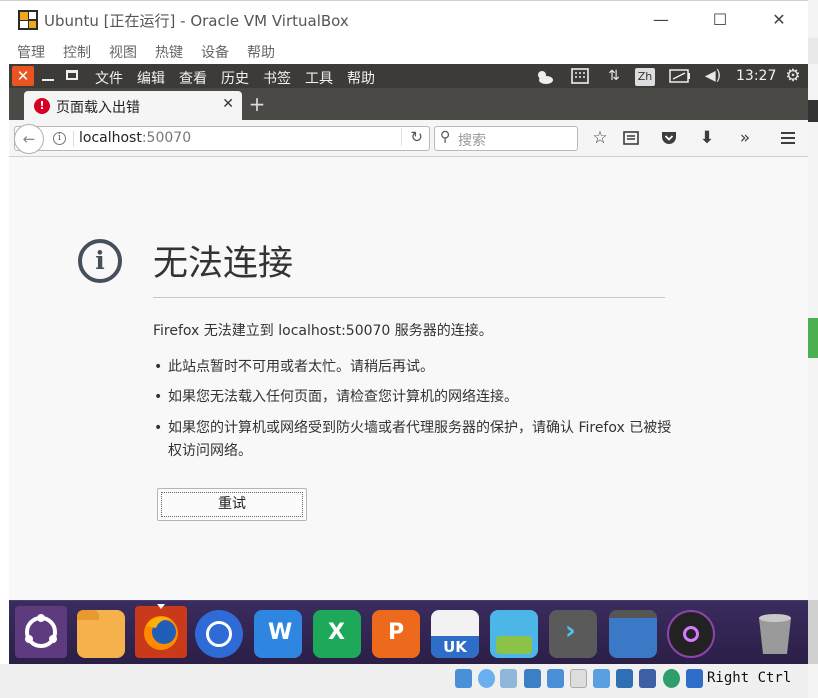 This screenshot has width=818, height=698. I want to click on menu-hotkey: 热键, so click(169, 52).